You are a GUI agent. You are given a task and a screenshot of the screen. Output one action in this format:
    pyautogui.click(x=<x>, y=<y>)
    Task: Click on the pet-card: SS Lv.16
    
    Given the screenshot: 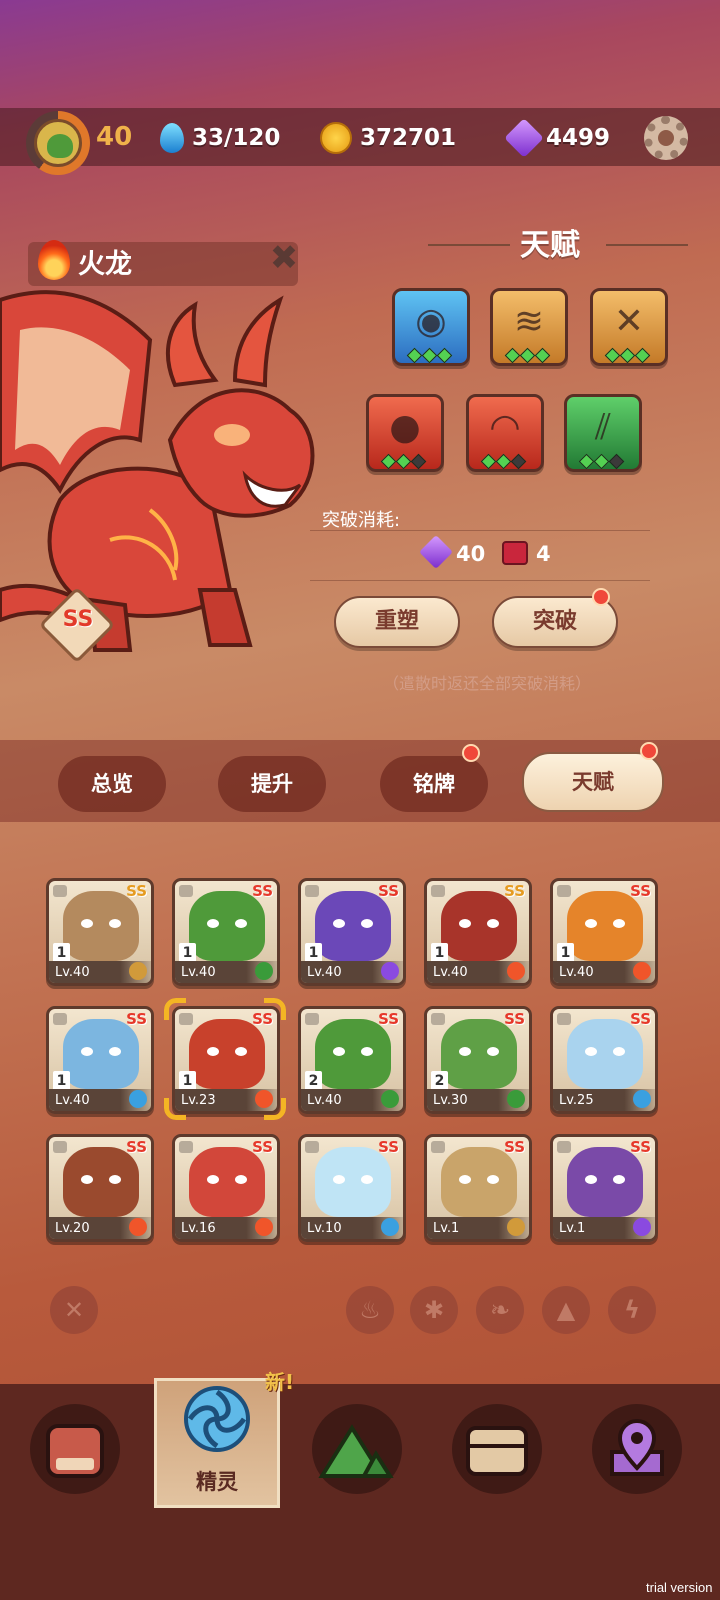 What is the action you would take?
    pyautogui.click(x=226, y=1188)
    